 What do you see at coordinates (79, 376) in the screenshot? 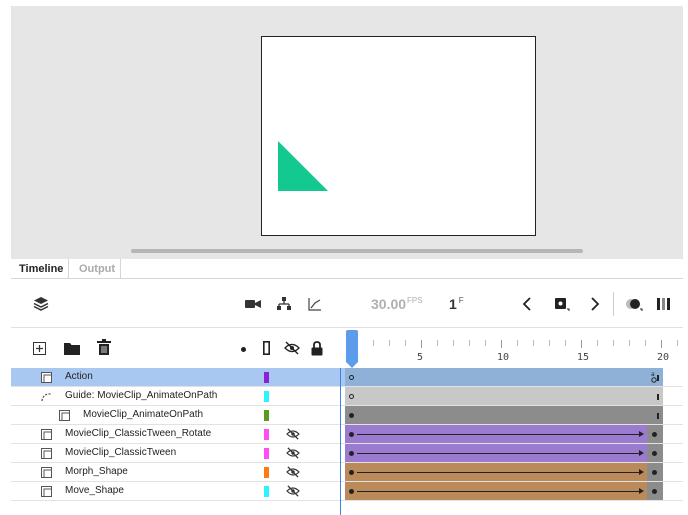
I see `layer-name: Action` at bounding box center [79, 376].